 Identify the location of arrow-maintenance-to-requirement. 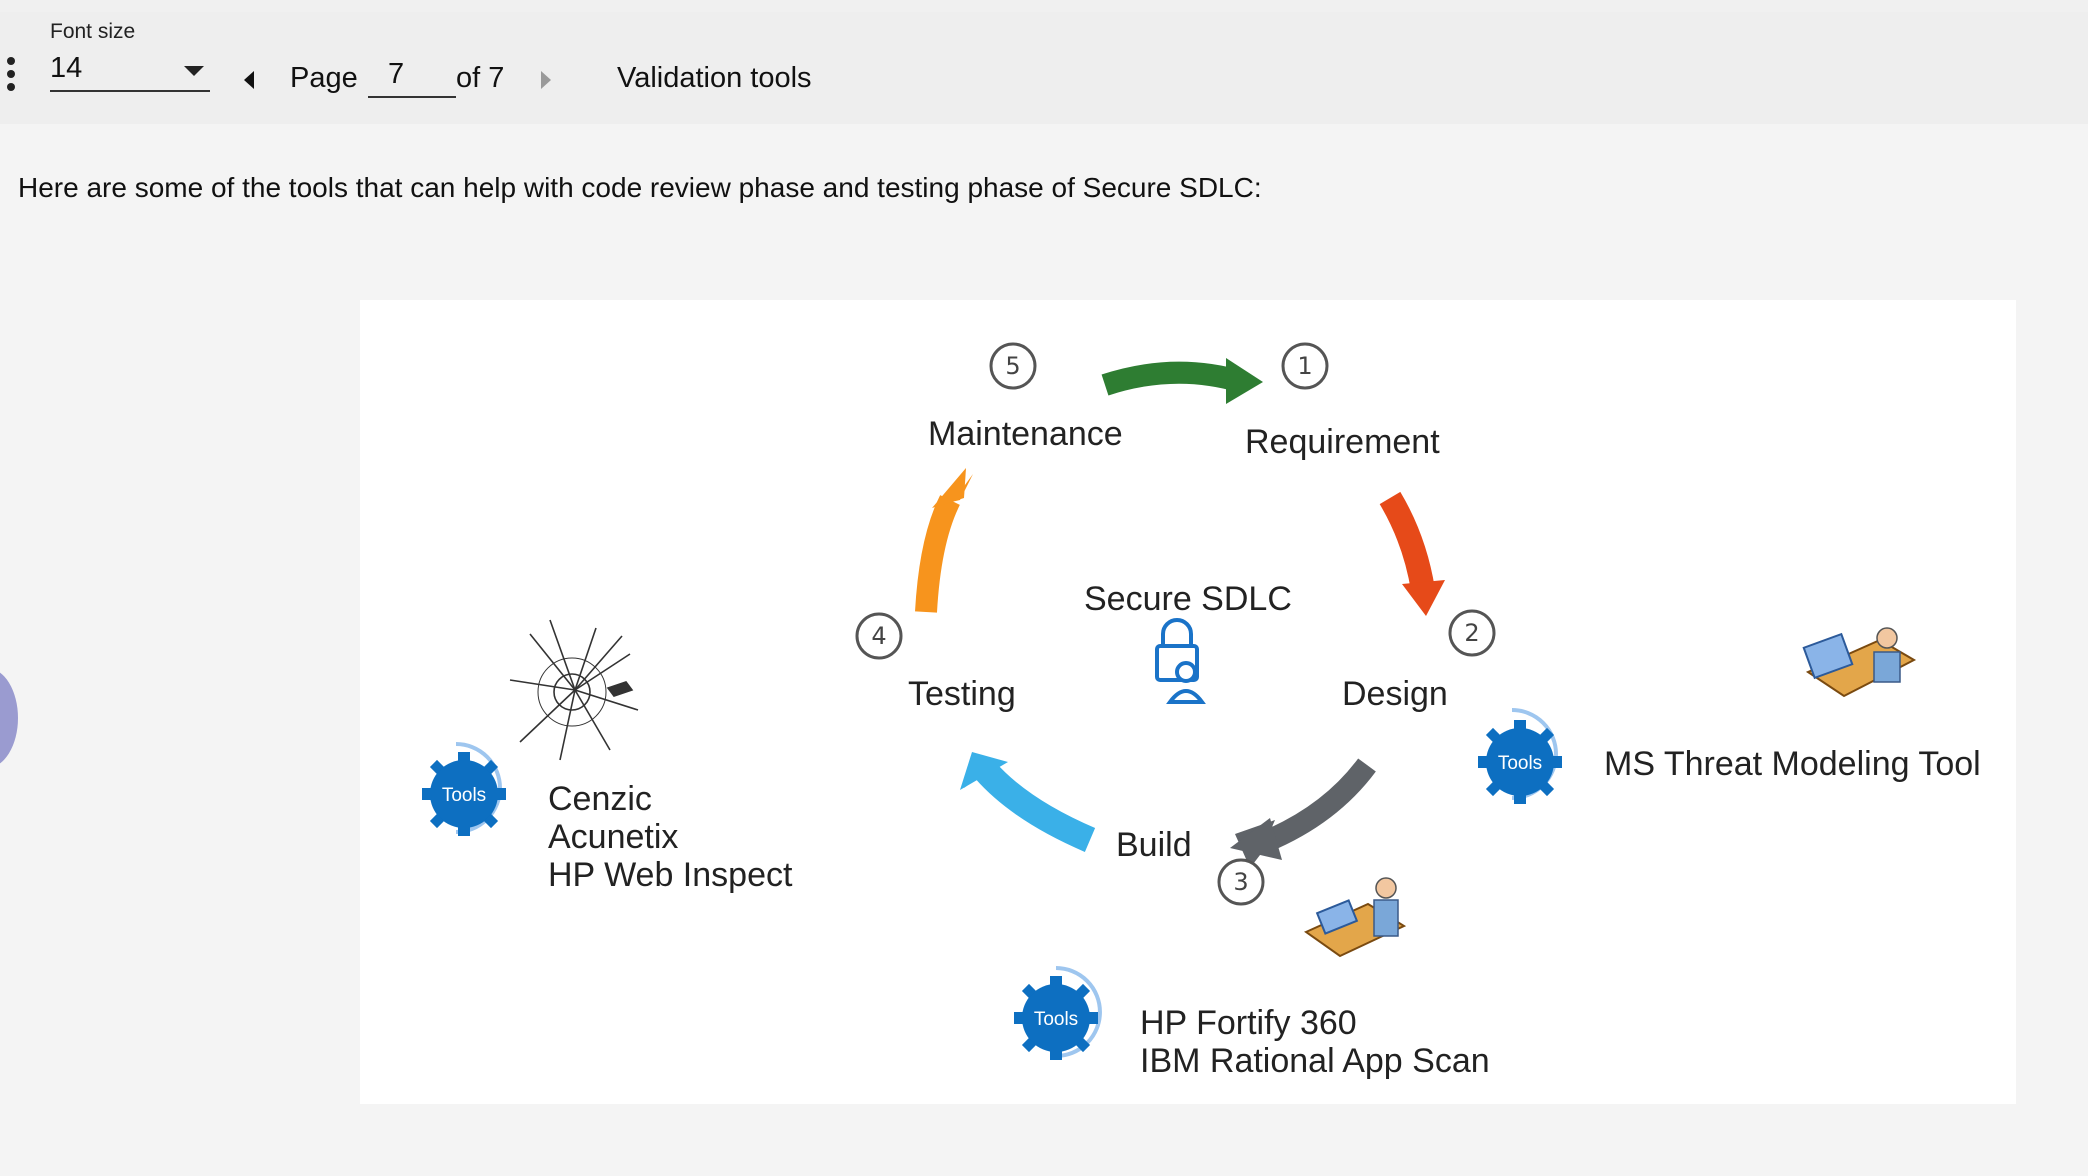
(1182, 381).